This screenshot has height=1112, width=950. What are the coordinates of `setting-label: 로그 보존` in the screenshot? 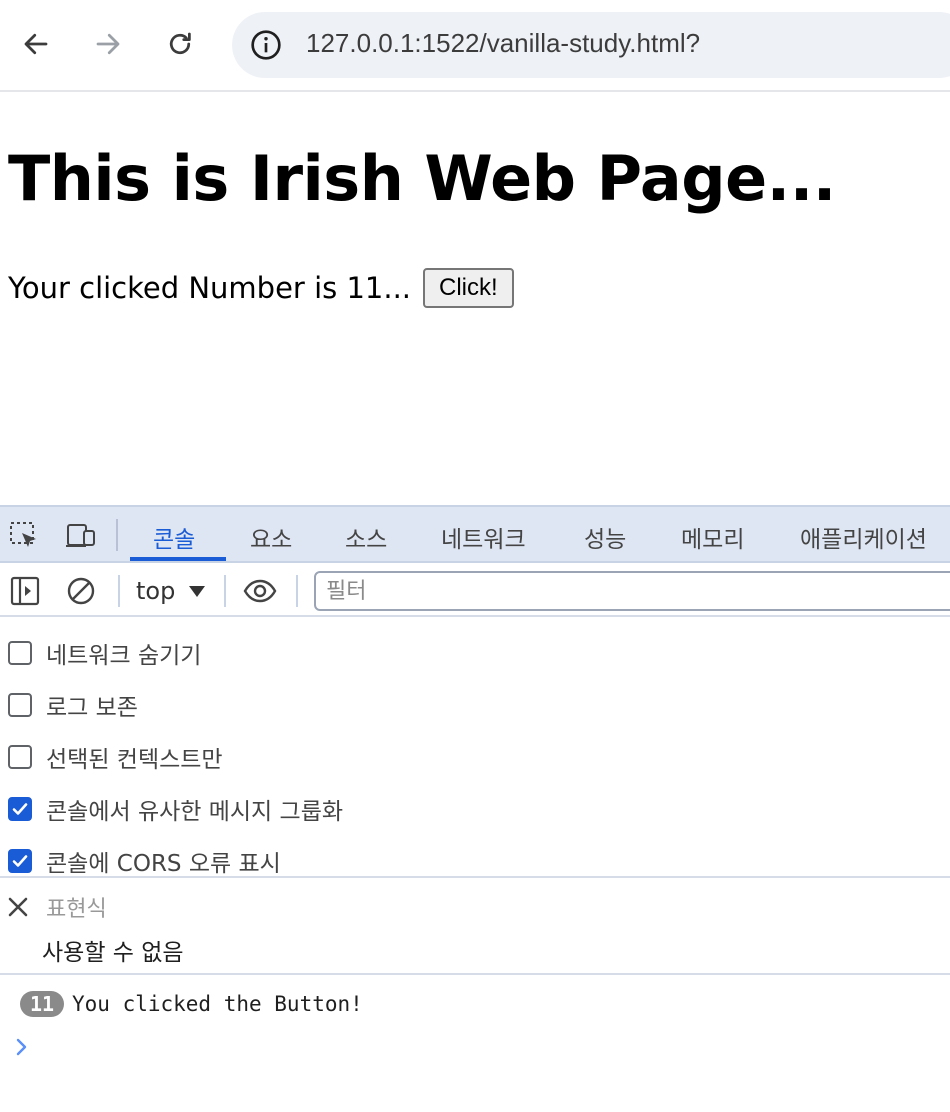 It's located at (92, 708).